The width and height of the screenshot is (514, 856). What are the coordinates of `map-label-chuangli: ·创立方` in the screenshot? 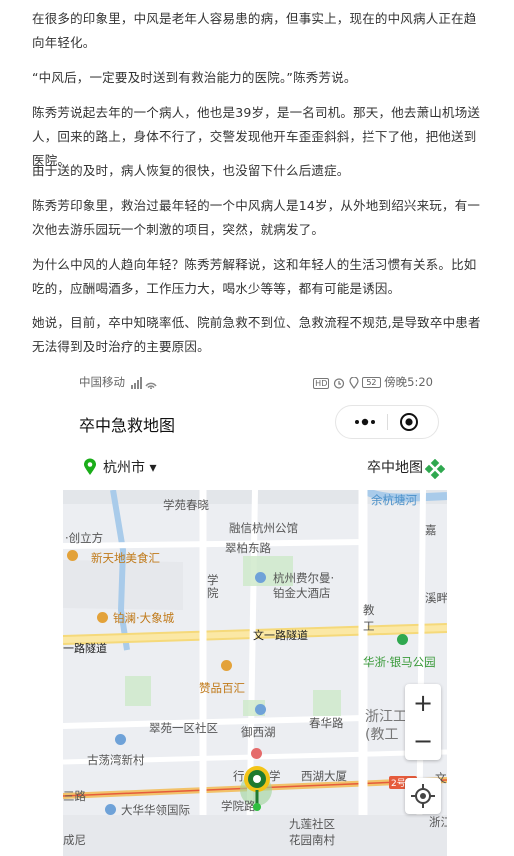 It's located at (84, 538).